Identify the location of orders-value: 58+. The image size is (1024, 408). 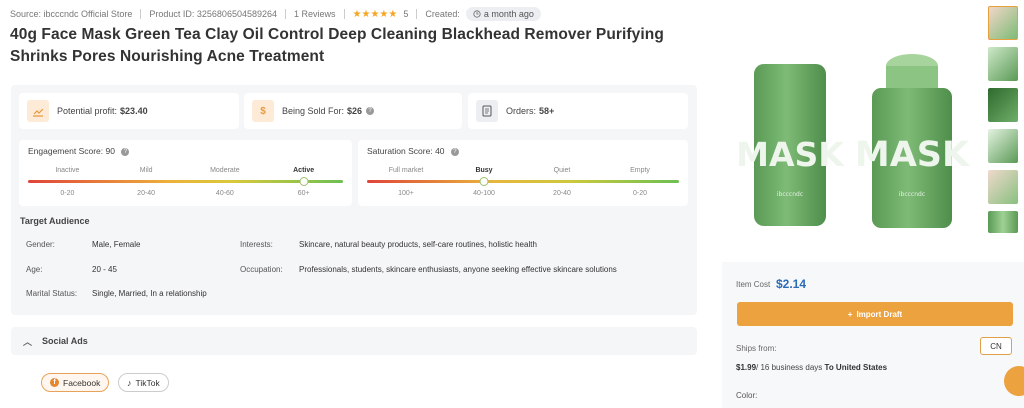
(547, 111).